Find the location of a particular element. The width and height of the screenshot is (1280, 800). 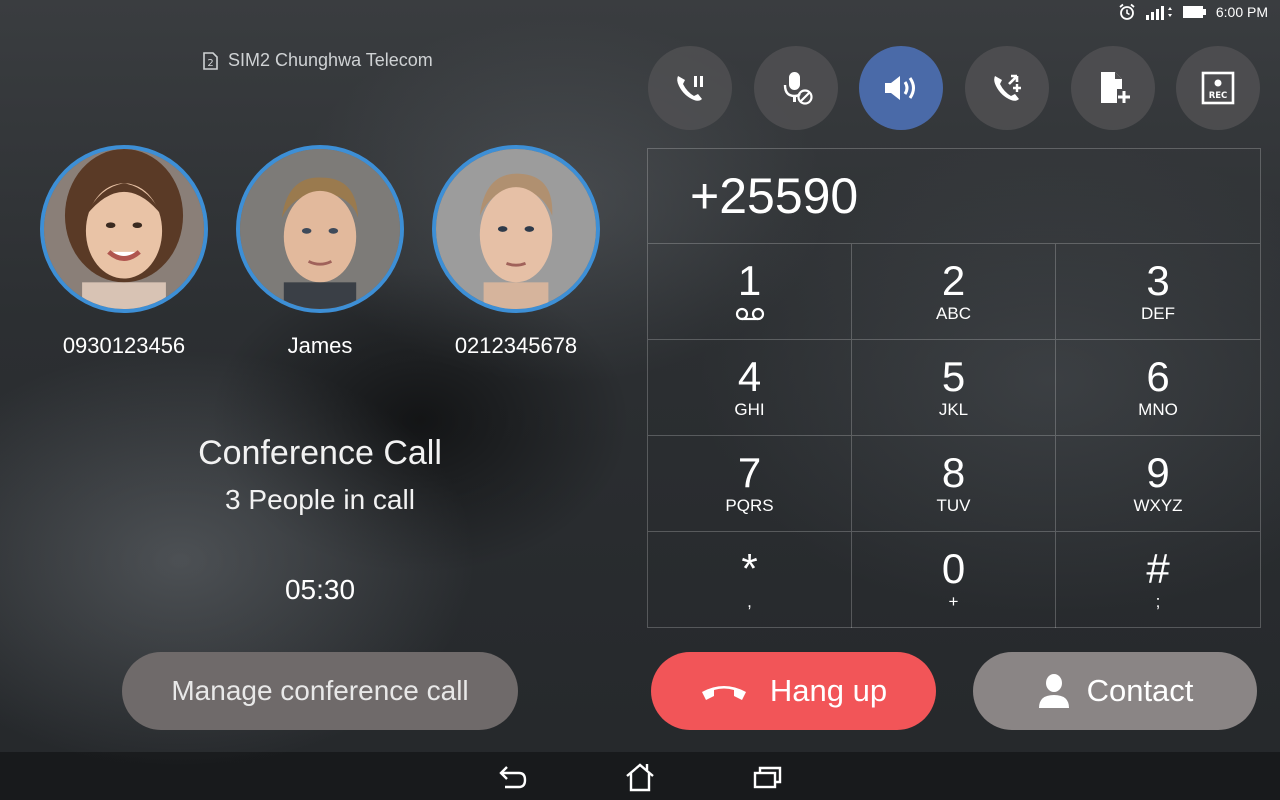

key-letters: GHI is located at coordinates (749, 409).